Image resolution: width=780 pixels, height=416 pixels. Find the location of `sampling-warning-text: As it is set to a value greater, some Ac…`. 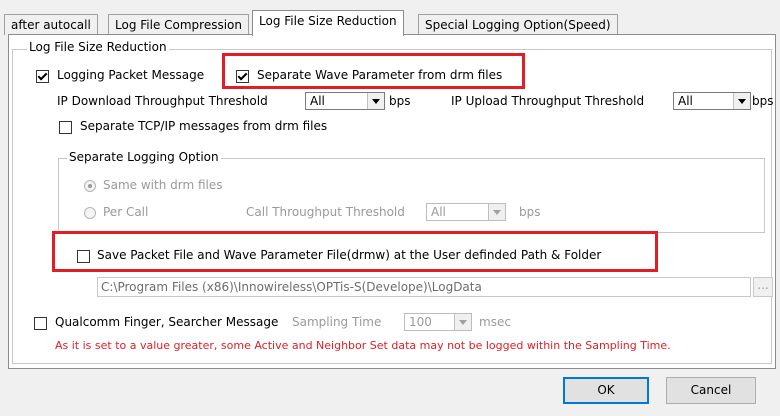

sampling-warning-text: As it is set to a value greater, some Ac… is located at coordinates (363, 345).